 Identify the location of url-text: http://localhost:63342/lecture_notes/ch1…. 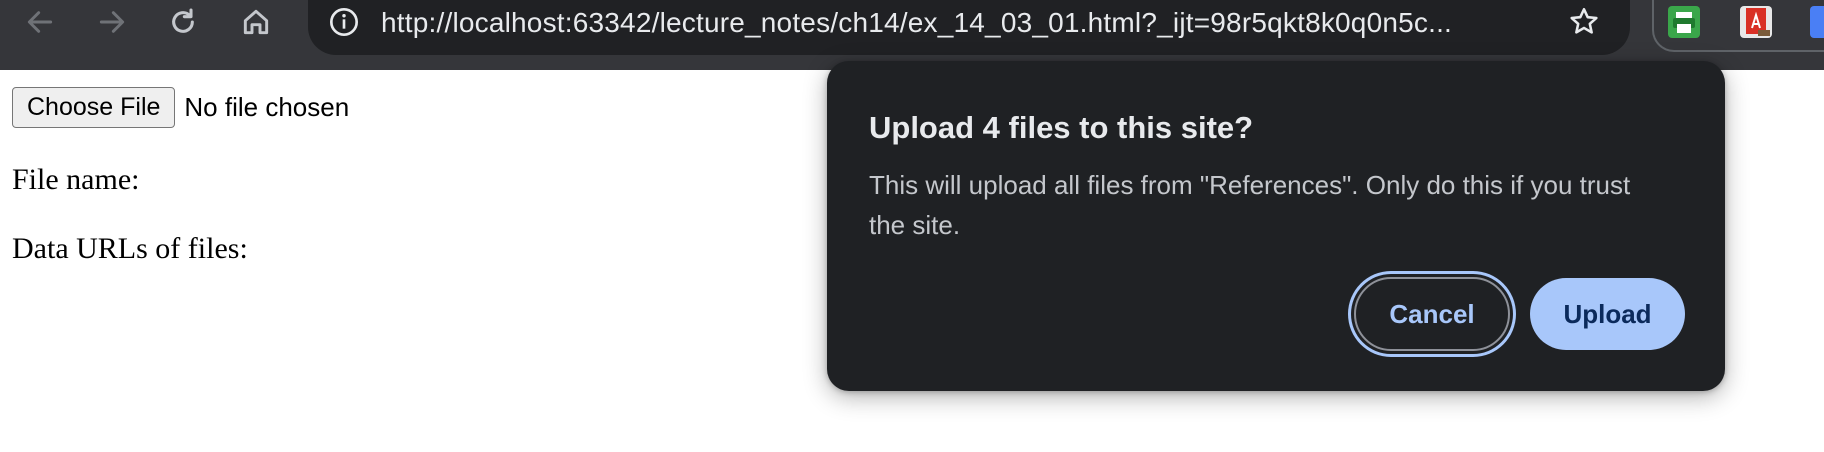
(961, 23).